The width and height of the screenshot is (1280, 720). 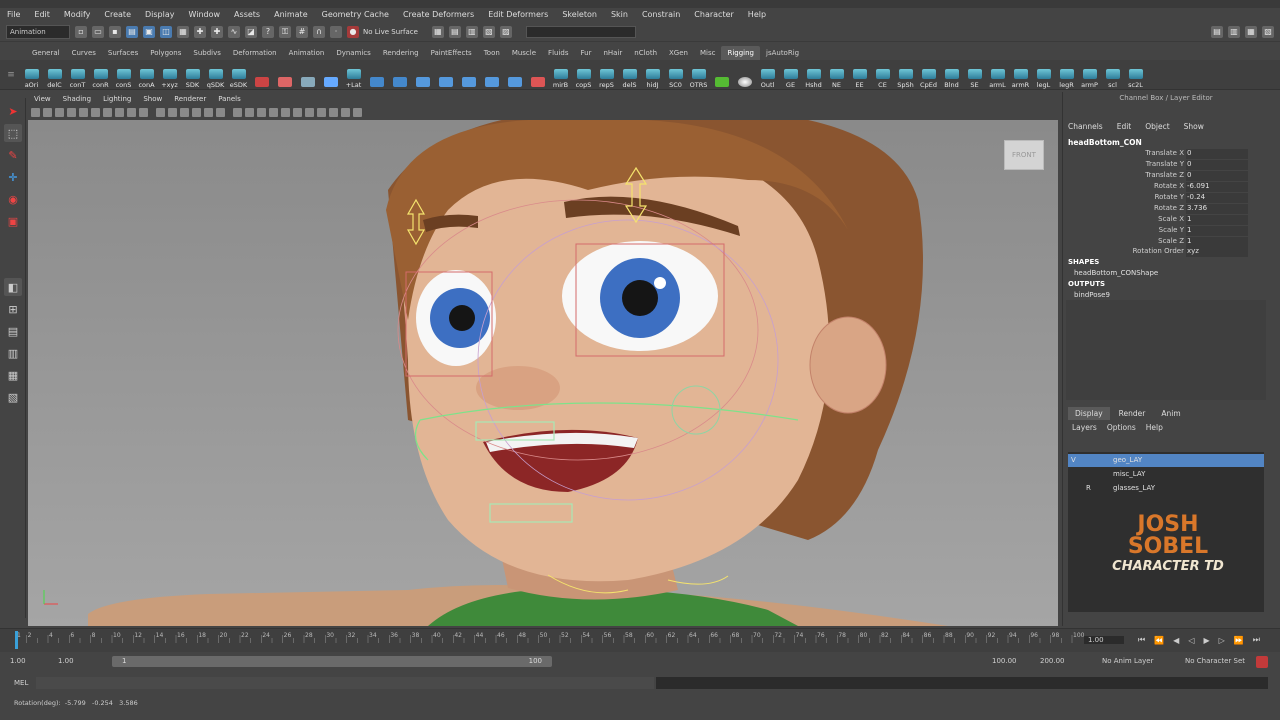 I want to click on shelf-button: copS, so click(x=583, y=75).